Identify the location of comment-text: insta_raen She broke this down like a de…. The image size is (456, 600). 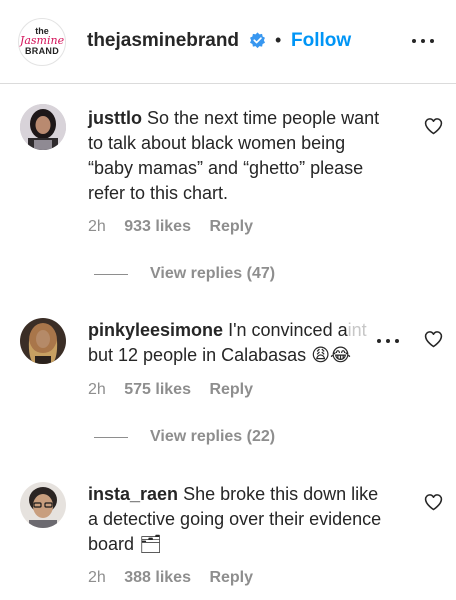
(238, 519).